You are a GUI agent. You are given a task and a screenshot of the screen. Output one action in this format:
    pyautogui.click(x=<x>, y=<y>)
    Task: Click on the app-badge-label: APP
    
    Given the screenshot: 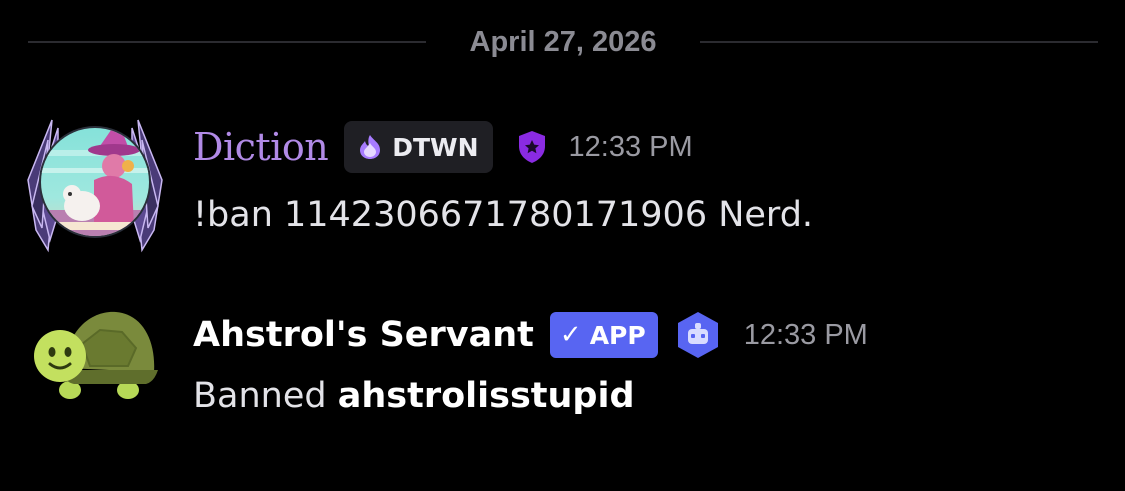 What is the action you would take?
    pyautogui.click(x=617, y=335)
    